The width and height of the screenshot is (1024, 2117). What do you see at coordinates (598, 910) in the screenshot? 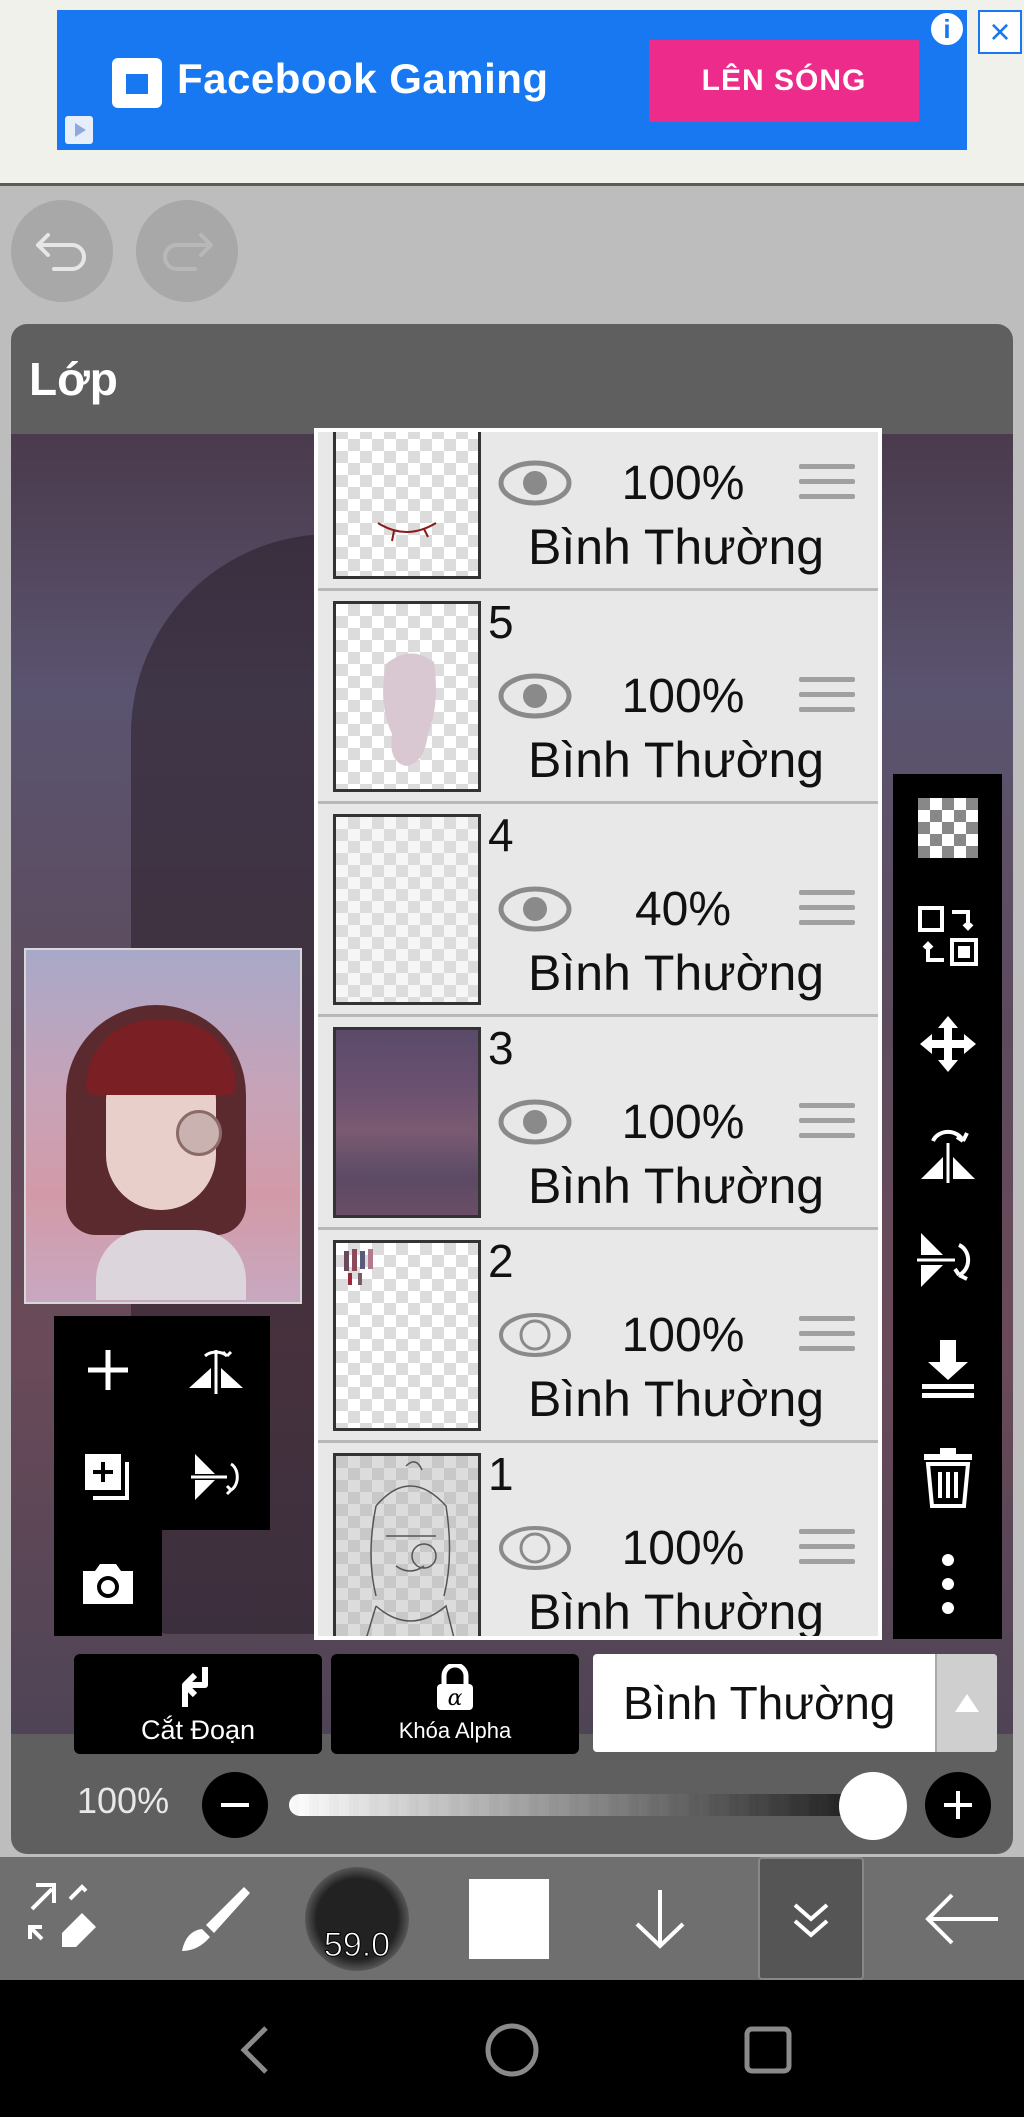
I see `layer-row: 4 40% Bình Thường` at bounding box center [598, 910].